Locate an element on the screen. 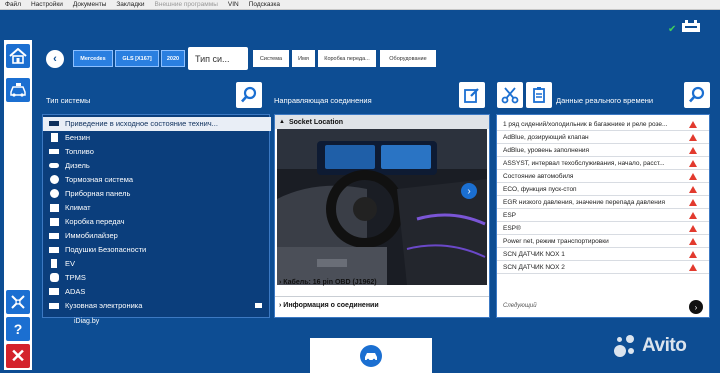 The width and height of the screenshot is (720, 373). menu-item-bookmarks: Закладки is located at coordinates (130, 4).